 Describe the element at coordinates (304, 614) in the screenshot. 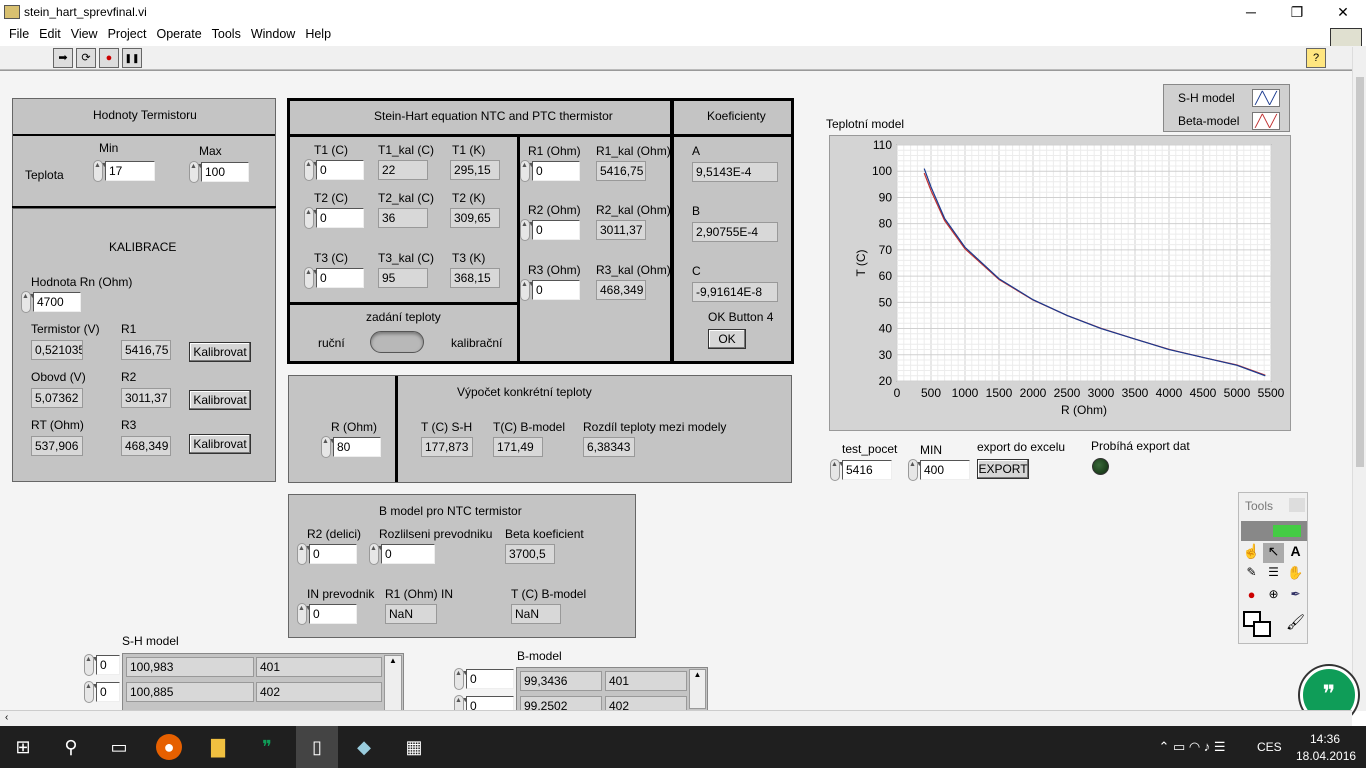

I see `in-prevodnik-spinner: ▲▼` at that location.